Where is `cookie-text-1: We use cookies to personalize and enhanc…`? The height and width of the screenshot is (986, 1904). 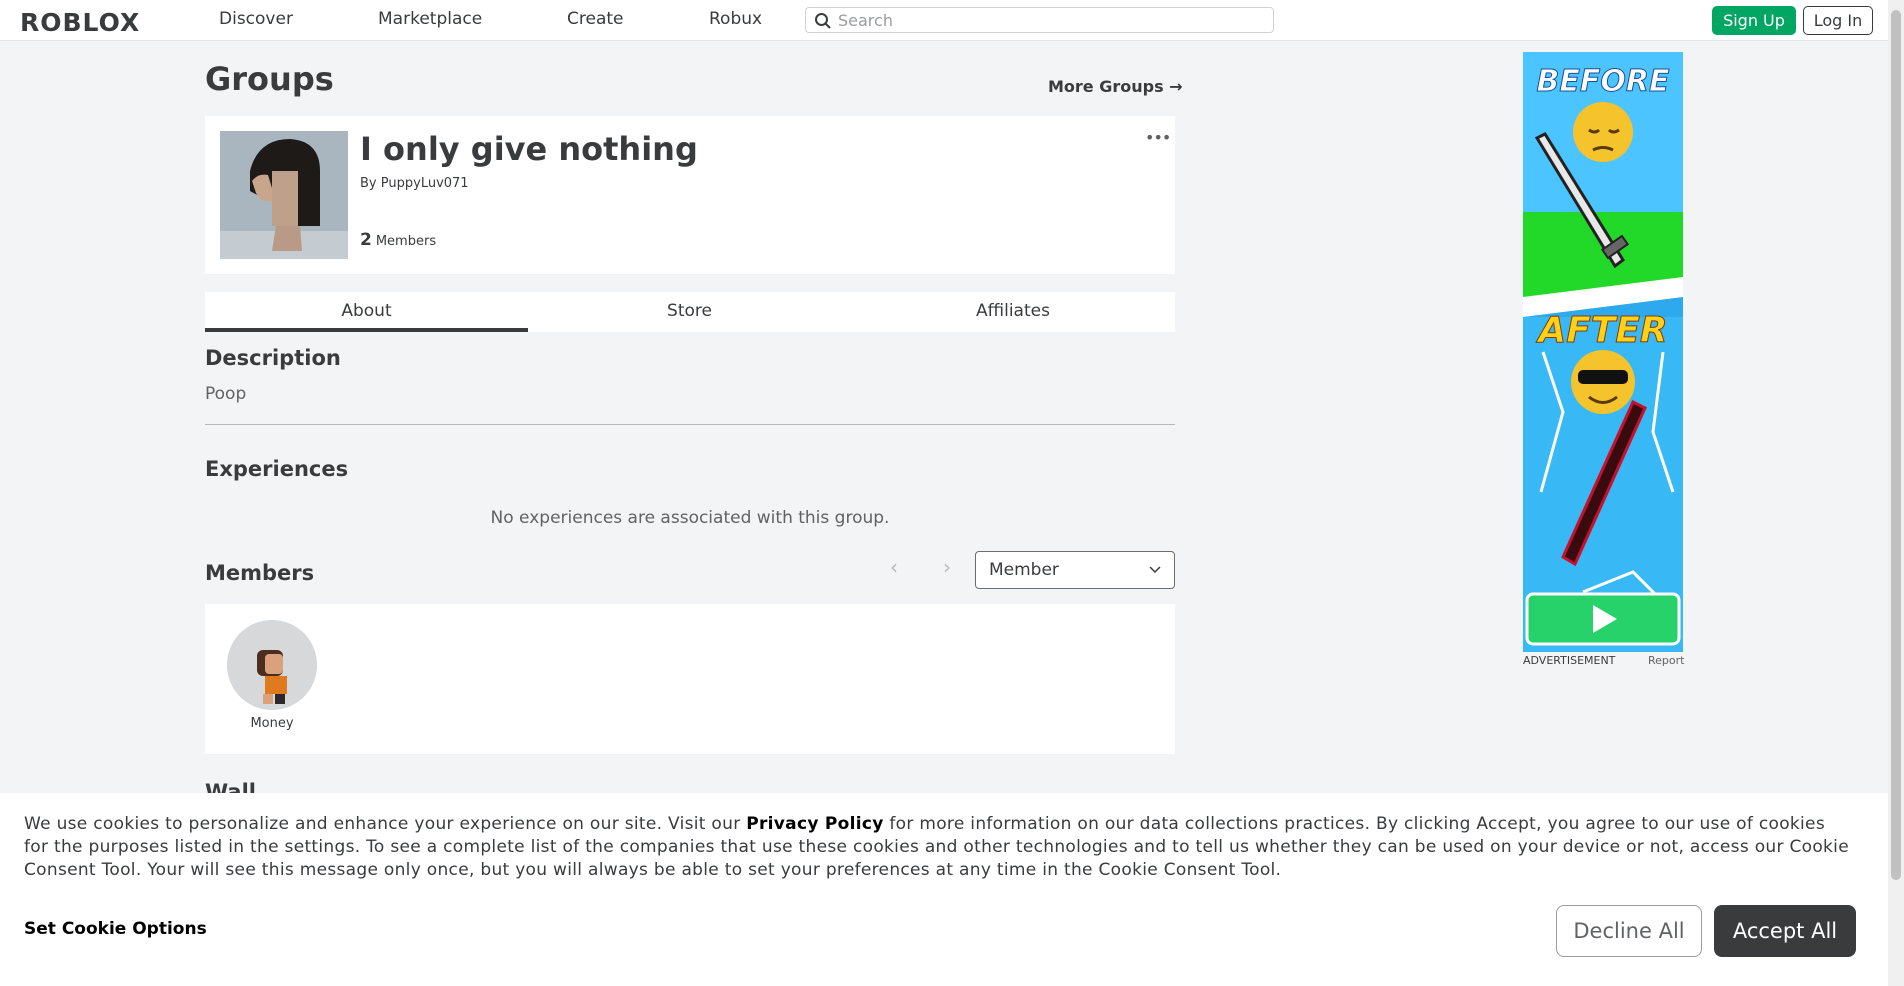
cookie-text-1: We use cookies to personalize and enhanc… is located at coordinates (385, 824).